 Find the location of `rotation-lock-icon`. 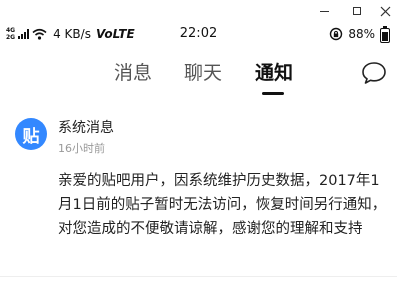

rotation-lock-icon is located at coordinates (336, 34).